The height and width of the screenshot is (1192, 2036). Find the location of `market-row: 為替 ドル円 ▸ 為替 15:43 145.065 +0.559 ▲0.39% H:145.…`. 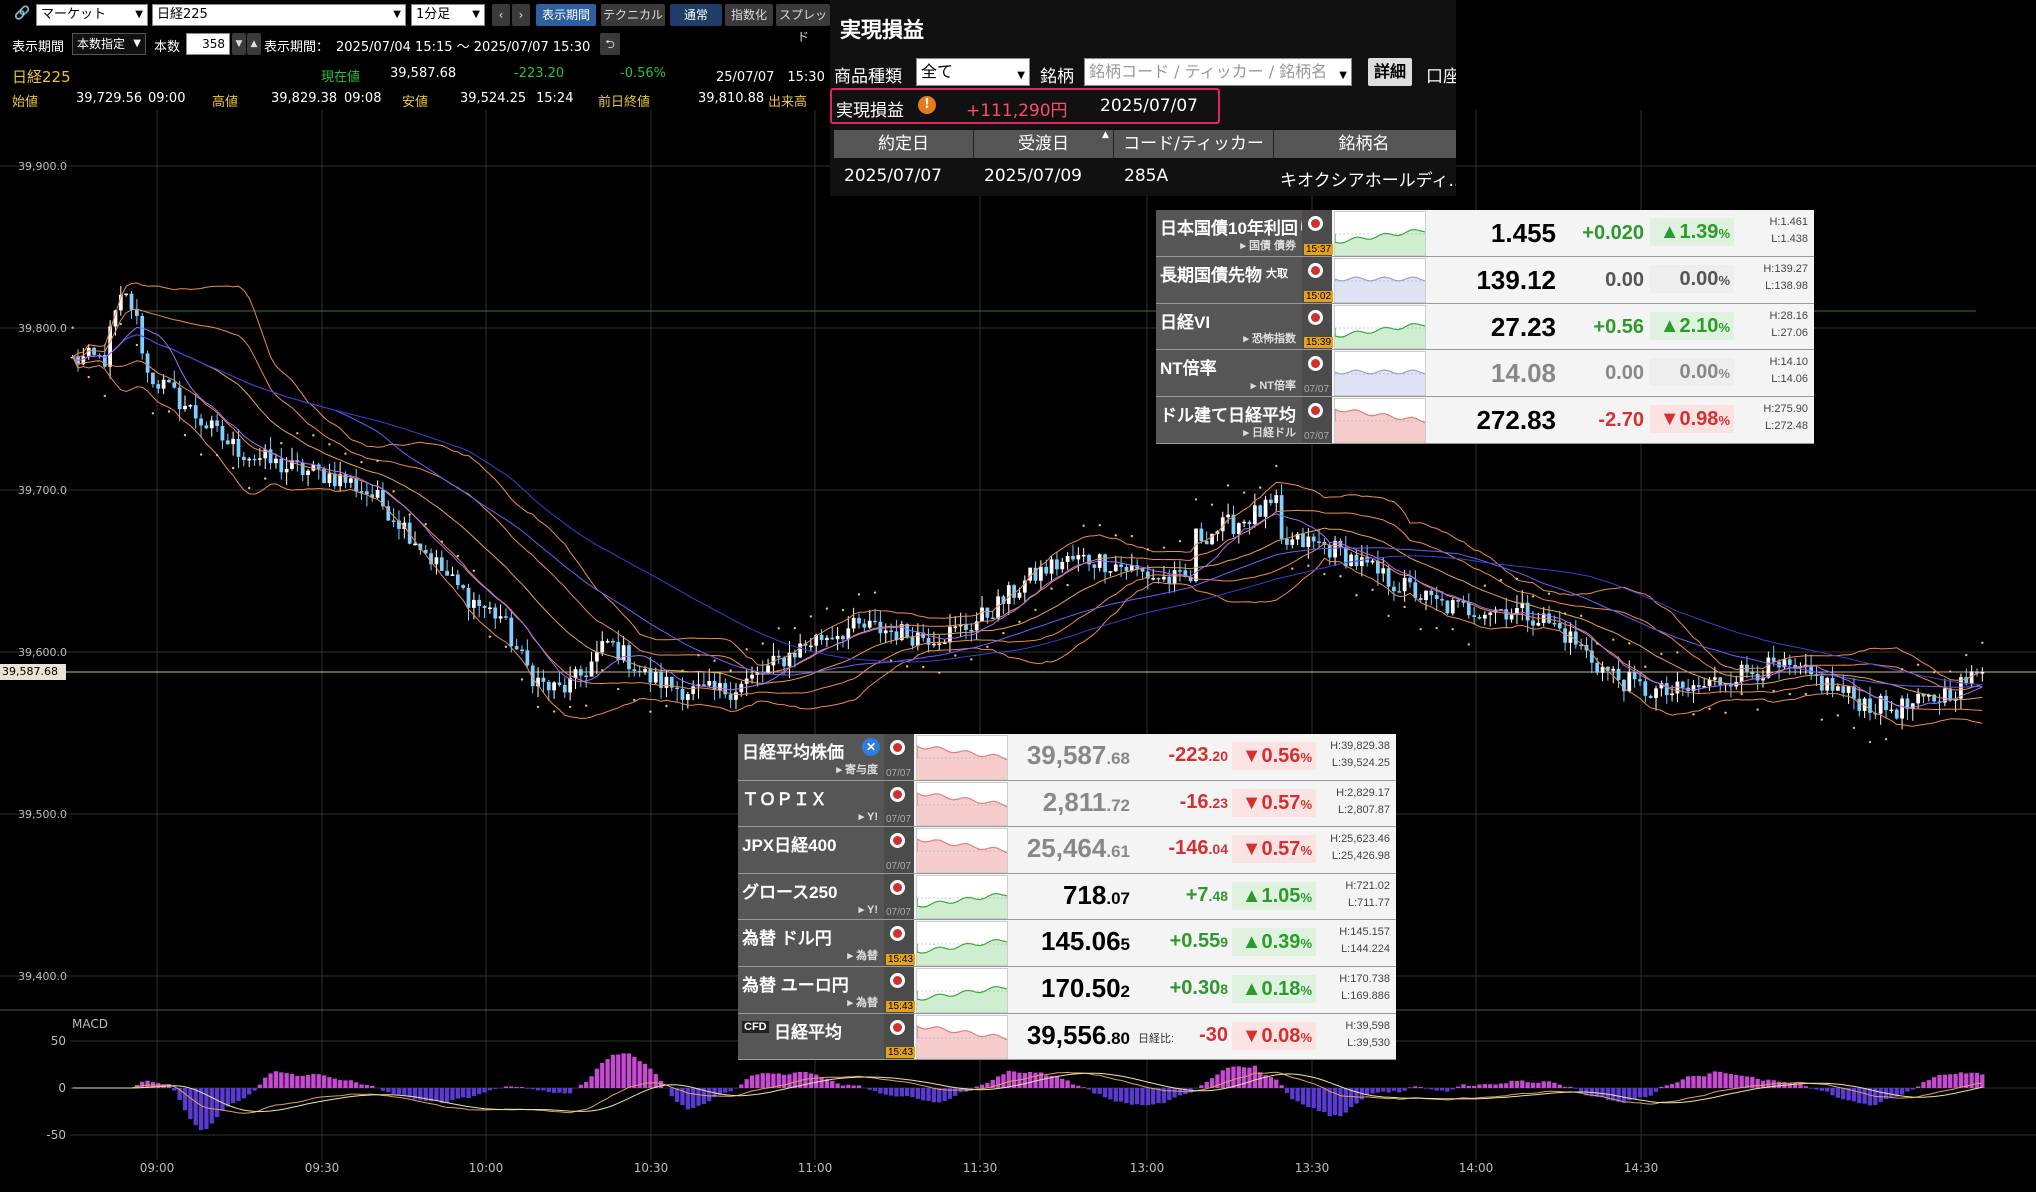

market-row: 為替 ドル円 ▸ 為替 15:43 145.065 +0.559 ▲0.39% H:145.… is located at coordinates (1067, 943).